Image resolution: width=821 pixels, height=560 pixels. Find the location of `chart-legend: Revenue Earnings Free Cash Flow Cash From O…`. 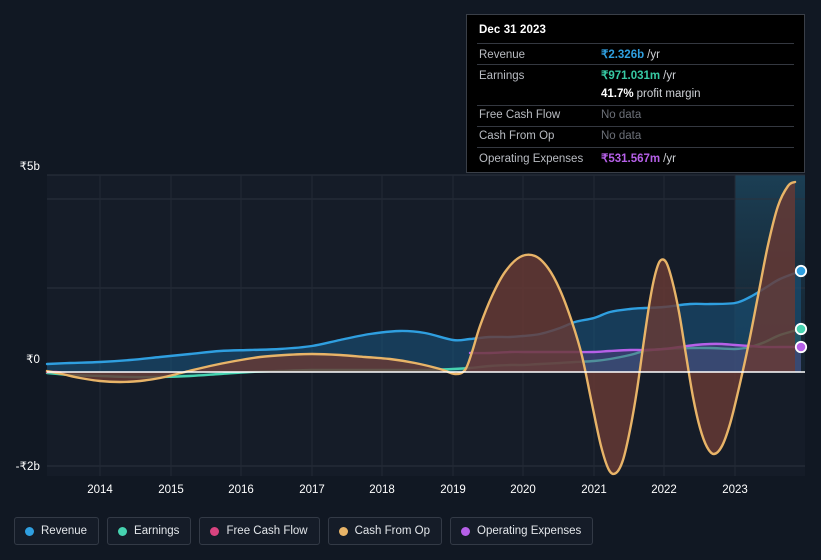

chart-legend: Revenue Earnings Free Cash Flow Cash From O… is located at coordinates (304, 531).